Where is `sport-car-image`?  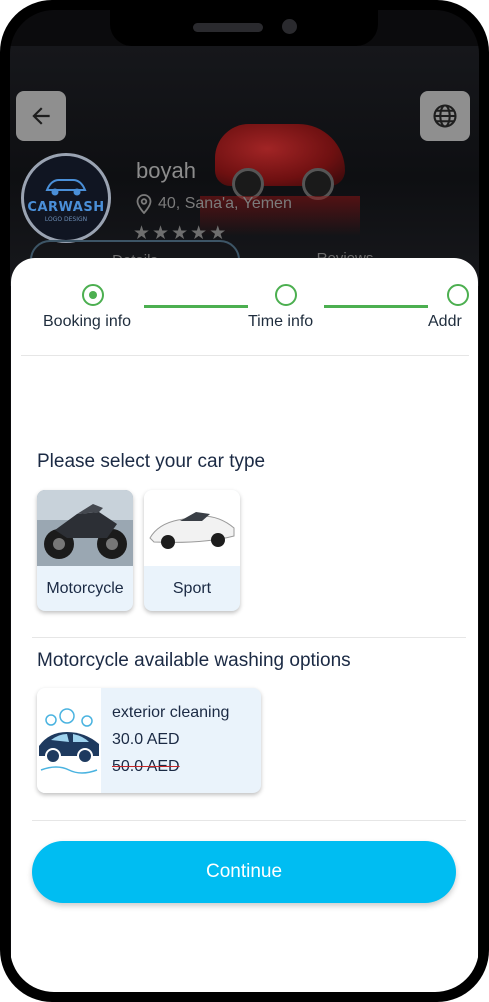 sport-car-image is located at coordinates (192, 528).